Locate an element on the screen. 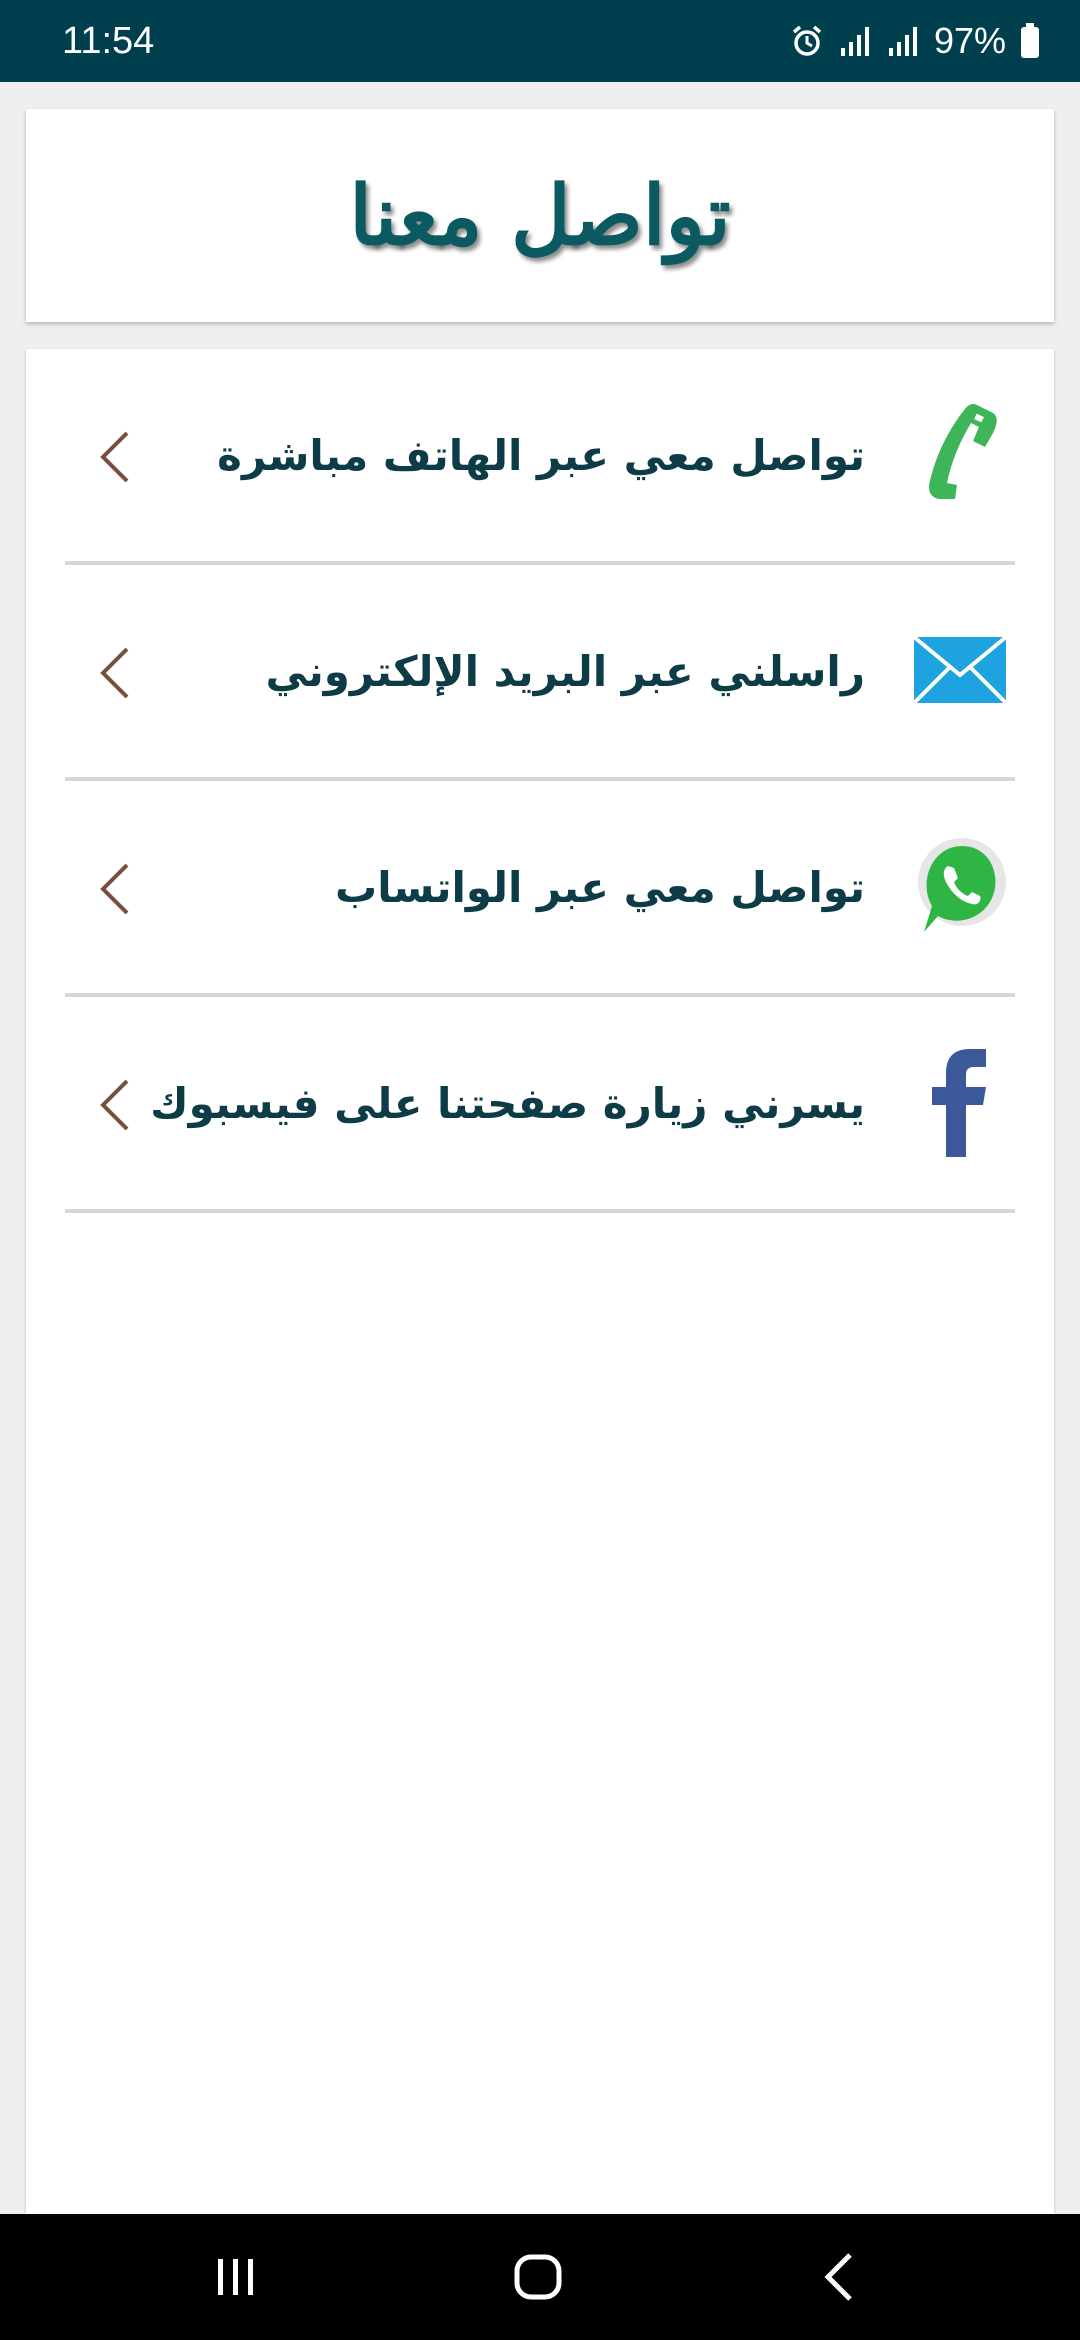 The image size is (1080, 2340). contact-item-email: راسلني عبر البريد الإلكتروني is located at coordinates (540, 673).